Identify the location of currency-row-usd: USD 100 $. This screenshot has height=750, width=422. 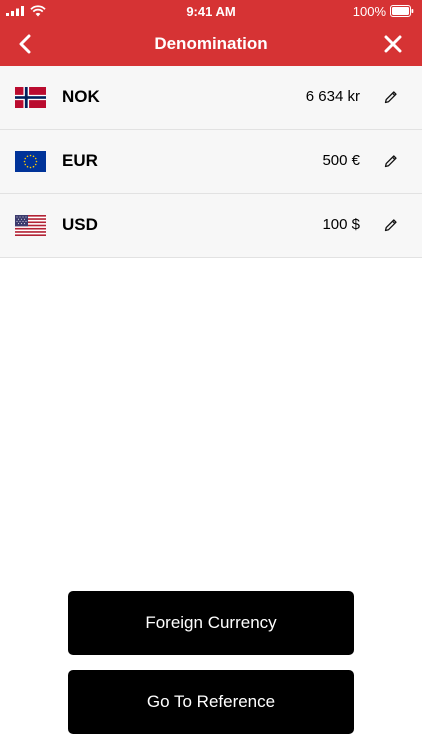
(211, 226).